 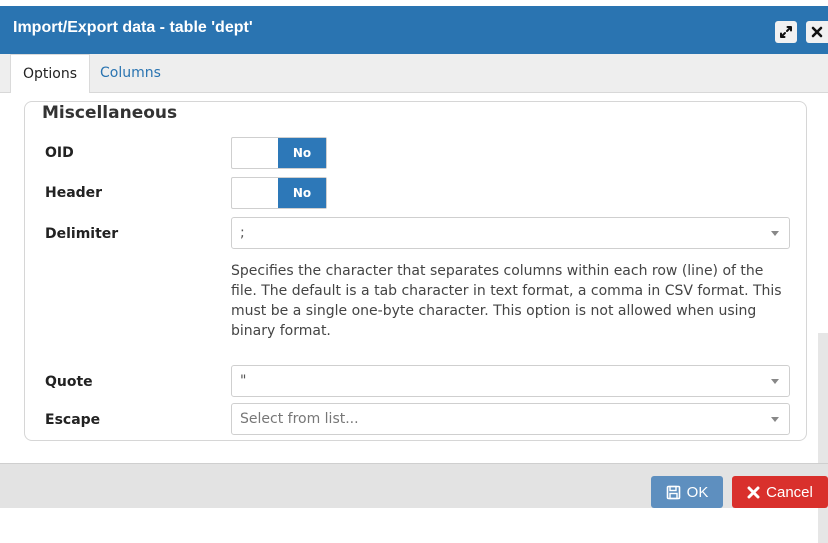 I want to click on quote-select: ", so click(x=510, y=381).